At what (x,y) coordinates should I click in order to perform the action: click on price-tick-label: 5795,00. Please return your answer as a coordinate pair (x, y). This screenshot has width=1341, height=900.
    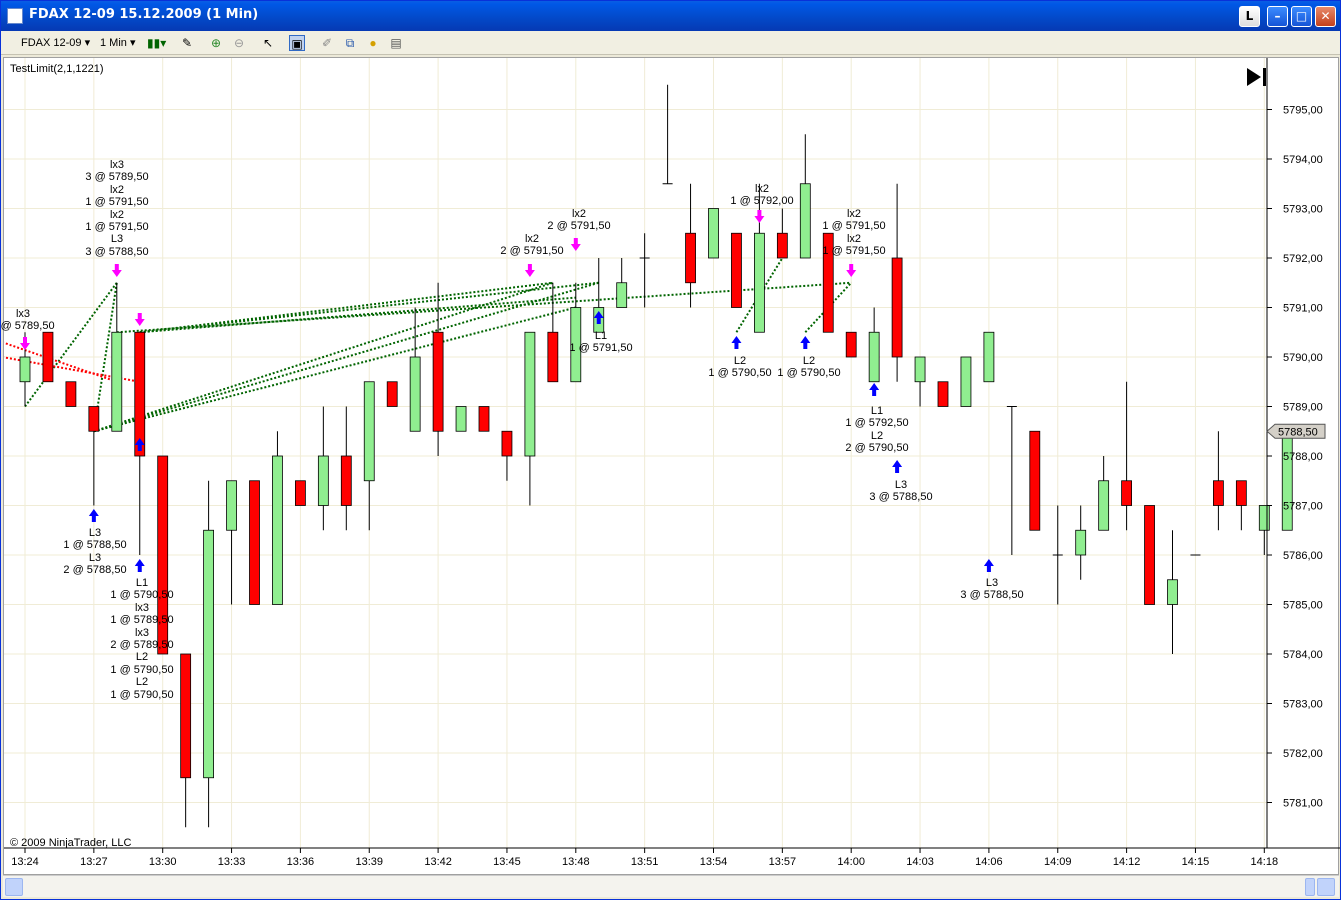
    Looking at the image, I should click on (1303, 111).